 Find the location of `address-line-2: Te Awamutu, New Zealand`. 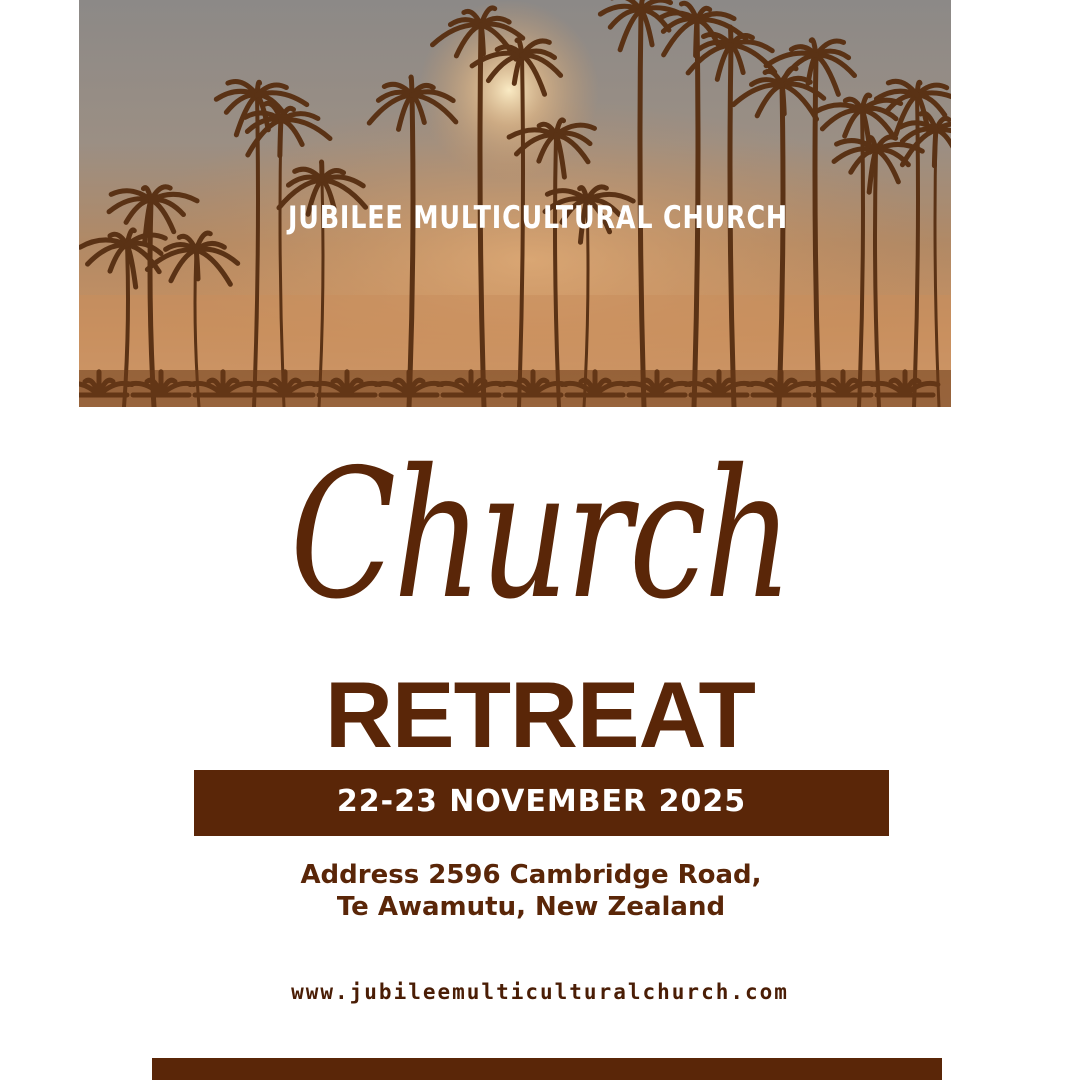

address-line-2: Te Awamutu, New Zealand is located at coordinates (531, 907).